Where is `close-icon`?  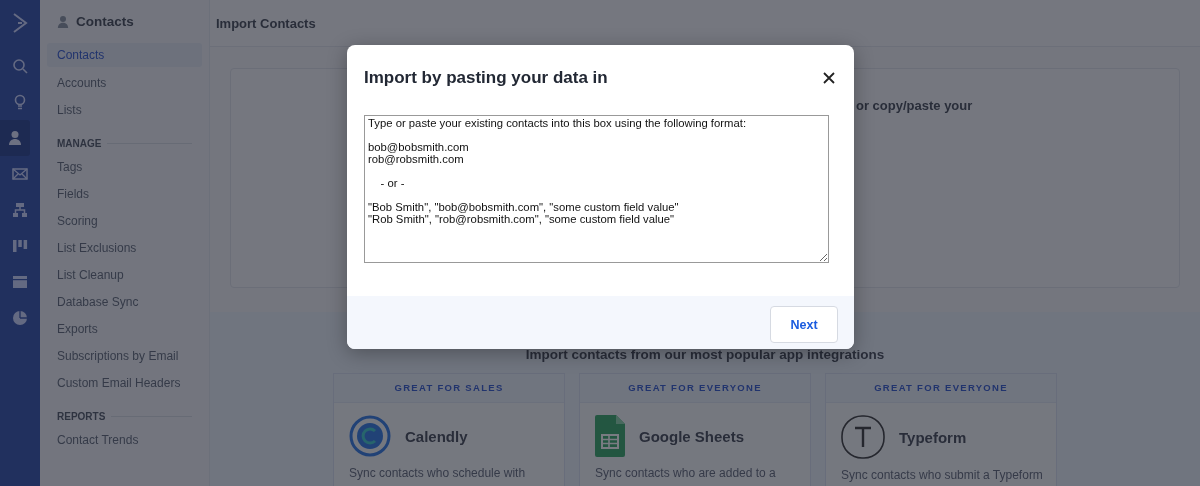 close-icon is located at coordinates (829, 78).